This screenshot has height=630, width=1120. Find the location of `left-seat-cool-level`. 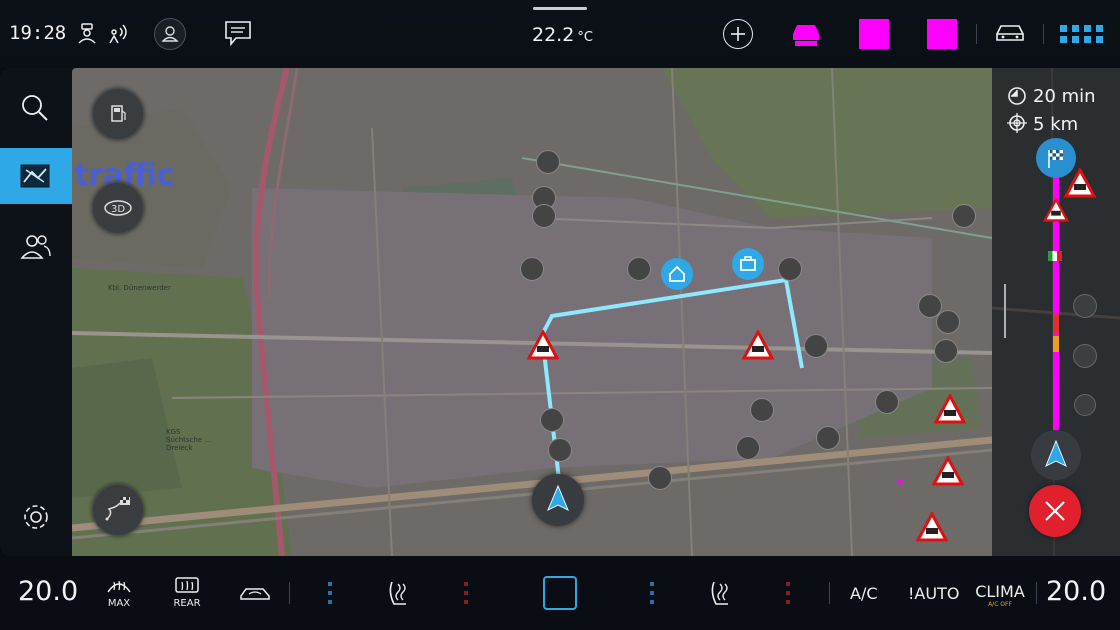

left-seat-cool-level is located at coordinates (466, 593).